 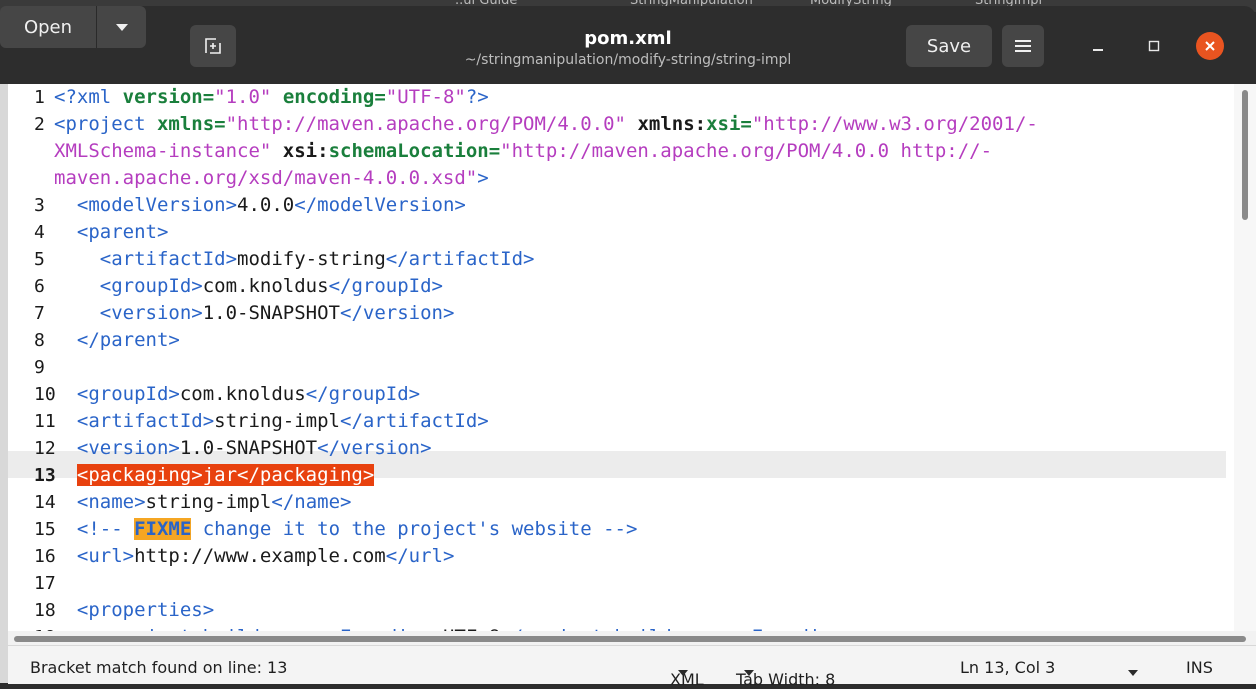 I want to click on line-number: 5, so click(x=39, y=259).